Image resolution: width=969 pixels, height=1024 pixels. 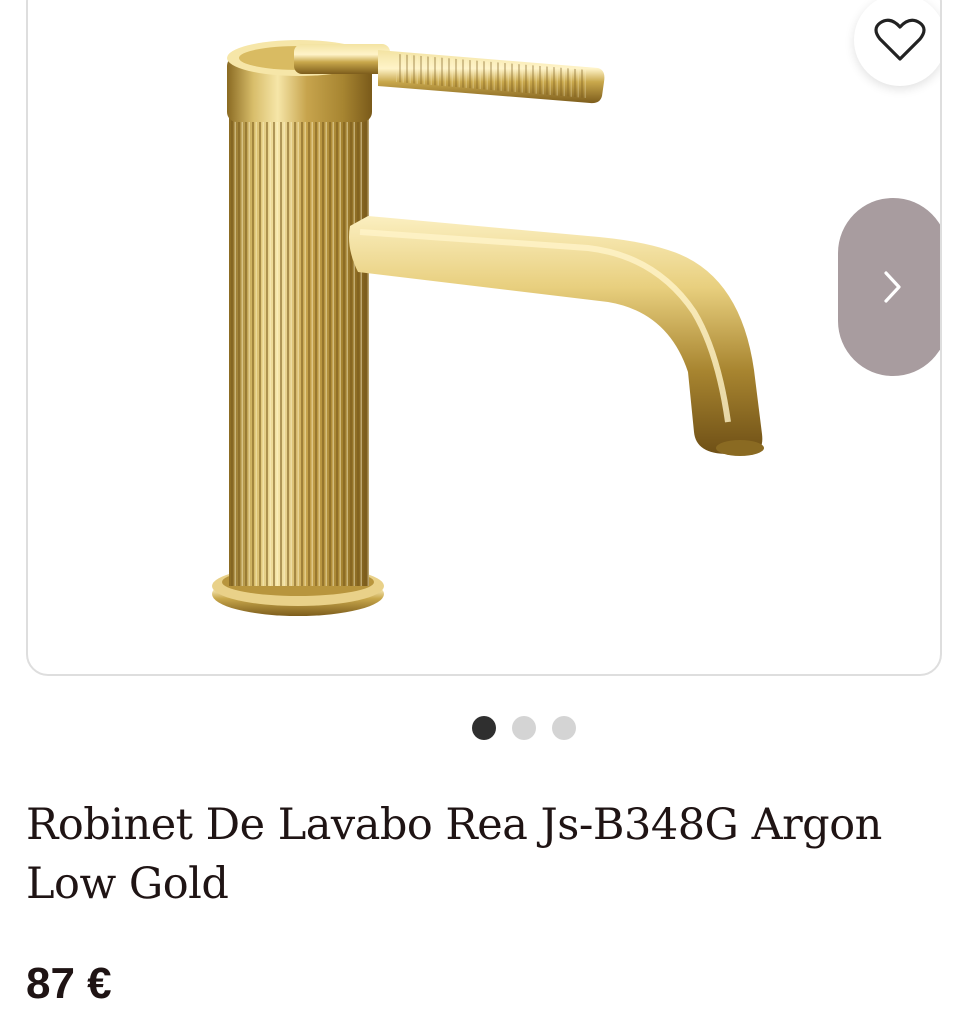 I want to click on wishlist-button, so click(x=897, y=43).